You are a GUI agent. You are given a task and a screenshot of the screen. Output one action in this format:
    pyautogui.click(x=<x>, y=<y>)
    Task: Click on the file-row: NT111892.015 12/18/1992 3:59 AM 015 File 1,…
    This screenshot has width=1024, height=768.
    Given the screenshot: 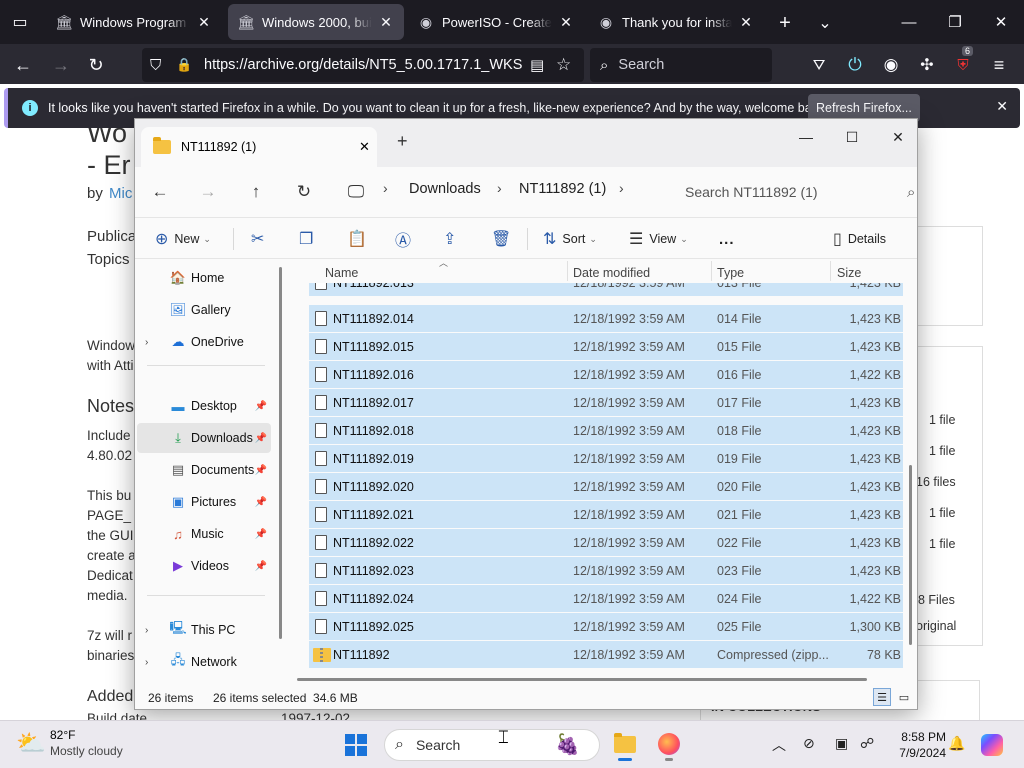 What is the action you would take?
    pyautogui.click(x=606, y=346)
    